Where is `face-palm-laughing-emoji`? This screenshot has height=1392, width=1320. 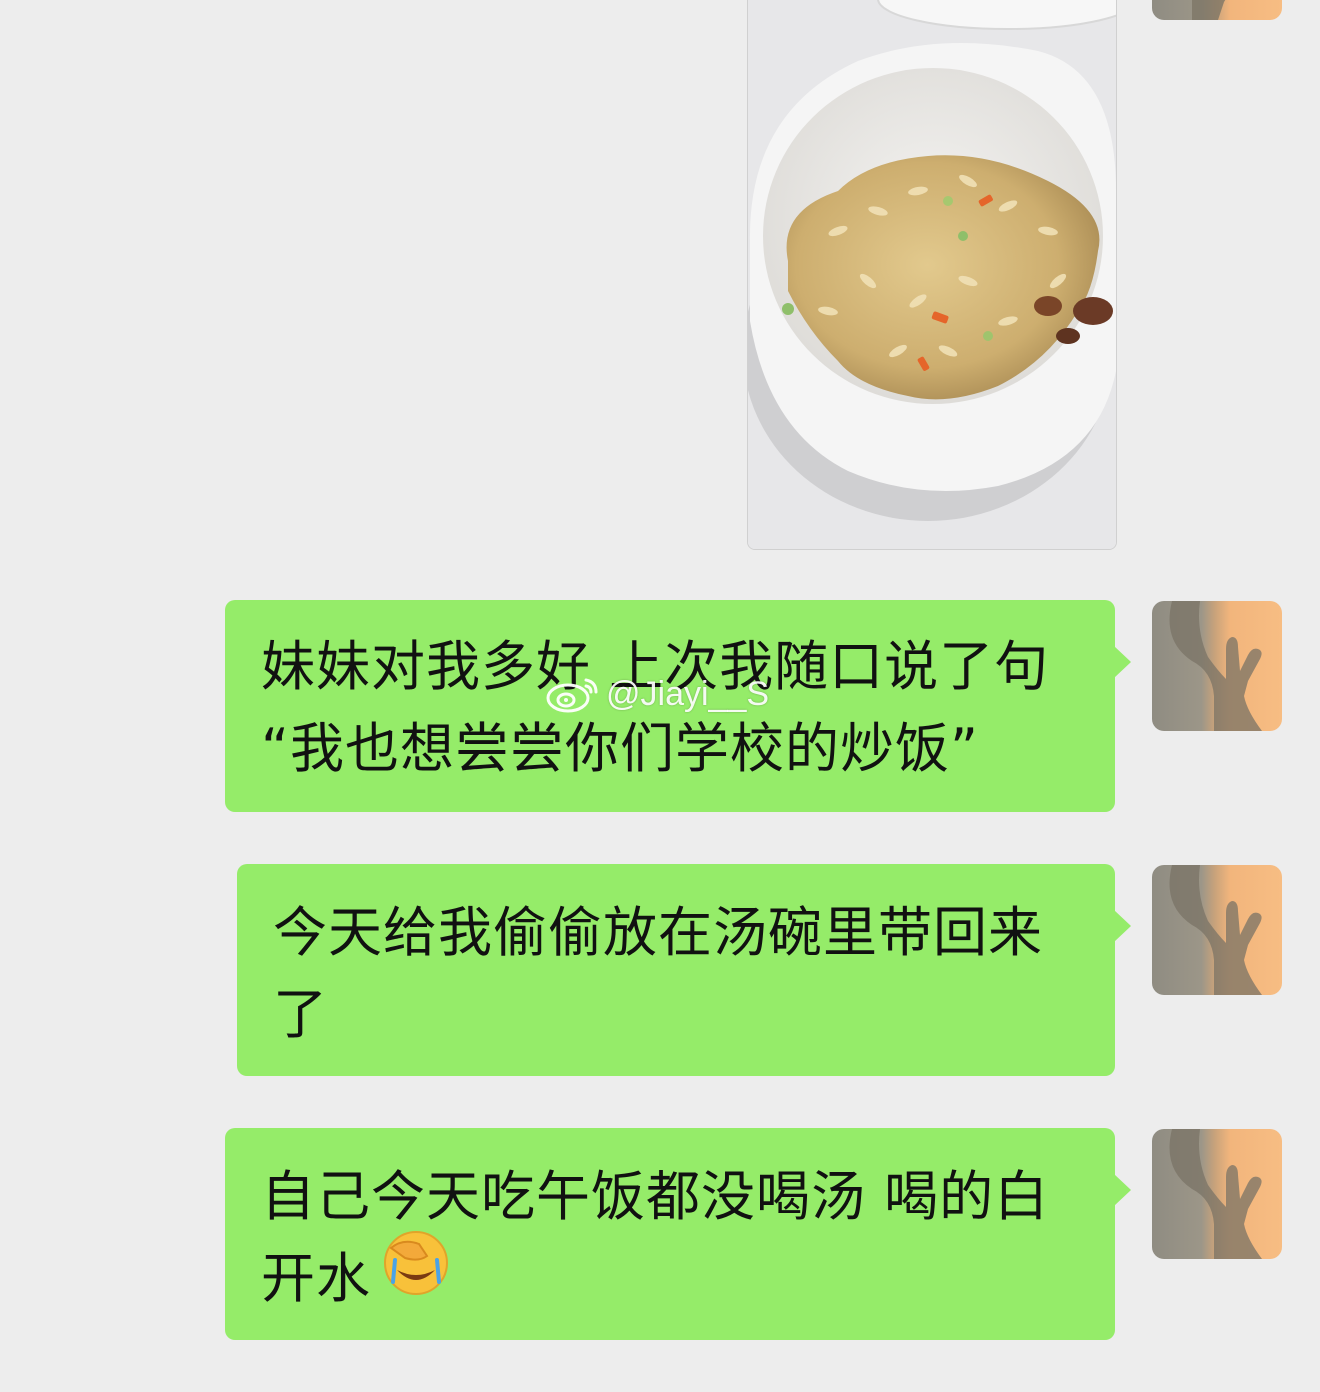
face-palm-laughing-emoji is located at coordinates (416, 1263).